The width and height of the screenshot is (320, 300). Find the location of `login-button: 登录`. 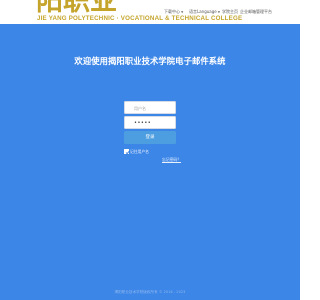

login-button: 登录 is located at coordinates (150, 137).